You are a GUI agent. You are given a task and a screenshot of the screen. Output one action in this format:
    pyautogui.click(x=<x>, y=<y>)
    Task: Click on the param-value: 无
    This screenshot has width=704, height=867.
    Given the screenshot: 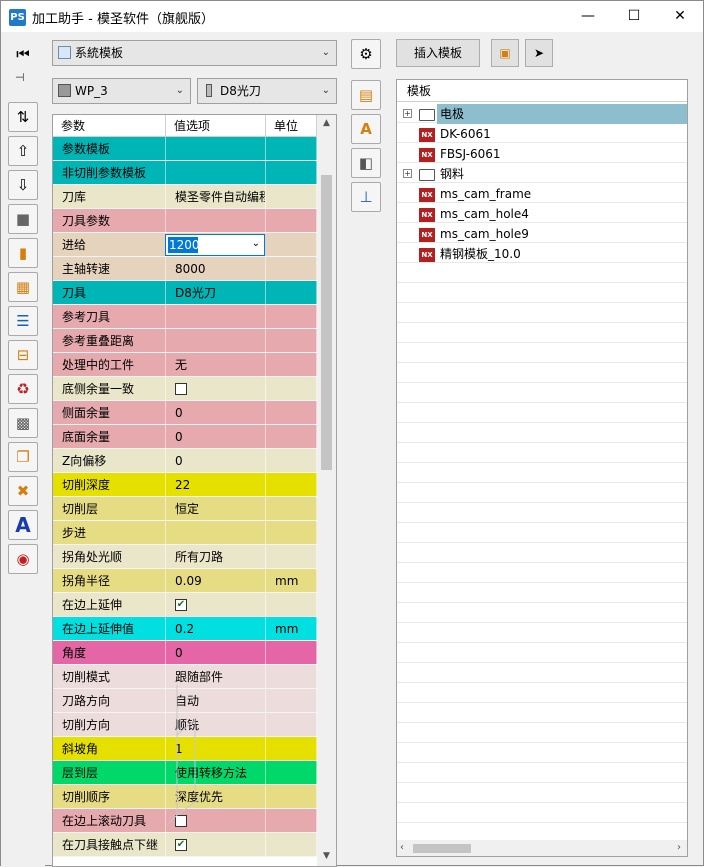 What is the action you would take?
    pyautogui.click(x=216, y=365)
    